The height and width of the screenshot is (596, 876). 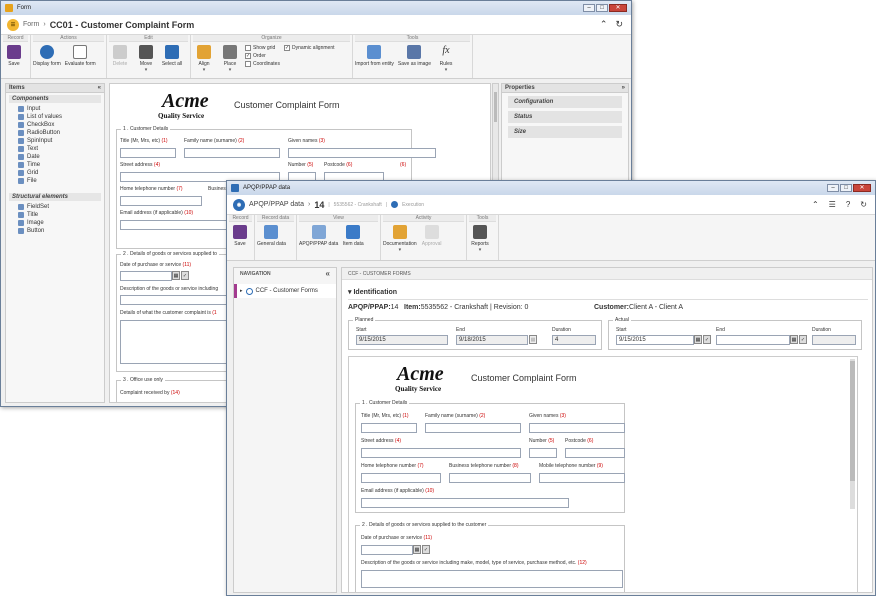 I want to click on apqp-data-button: APQP/PPAP data, so click(x=318, y=236).